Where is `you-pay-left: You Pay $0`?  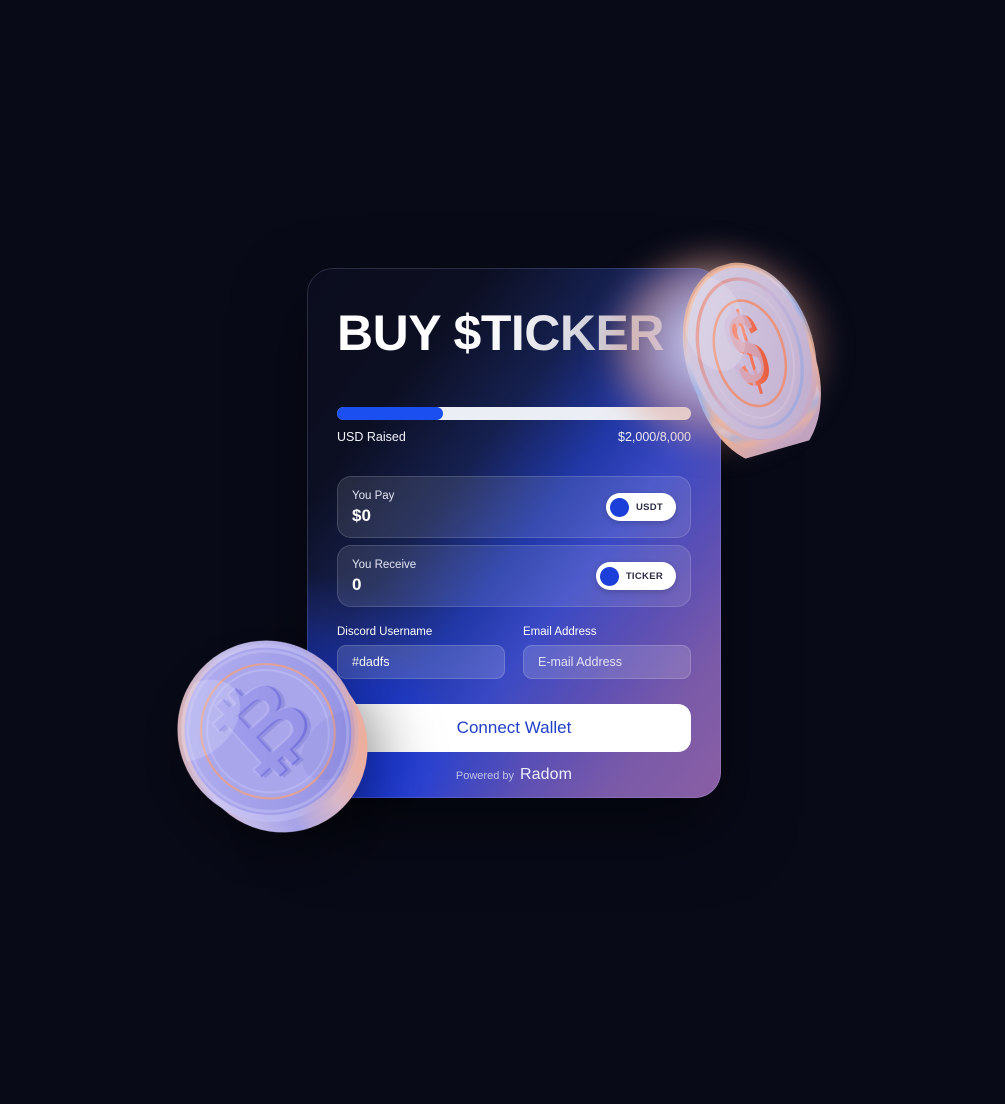
you-pay-left: You Pay $0 is located at coordinates (479, 507).